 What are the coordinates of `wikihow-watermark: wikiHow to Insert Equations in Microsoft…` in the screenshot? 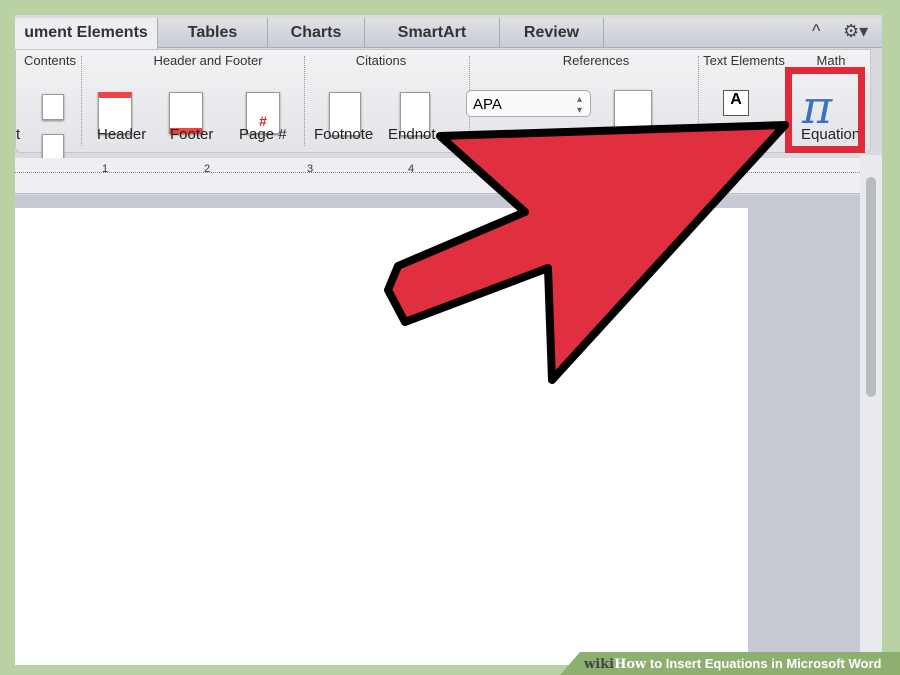 It's located at (730, 663).